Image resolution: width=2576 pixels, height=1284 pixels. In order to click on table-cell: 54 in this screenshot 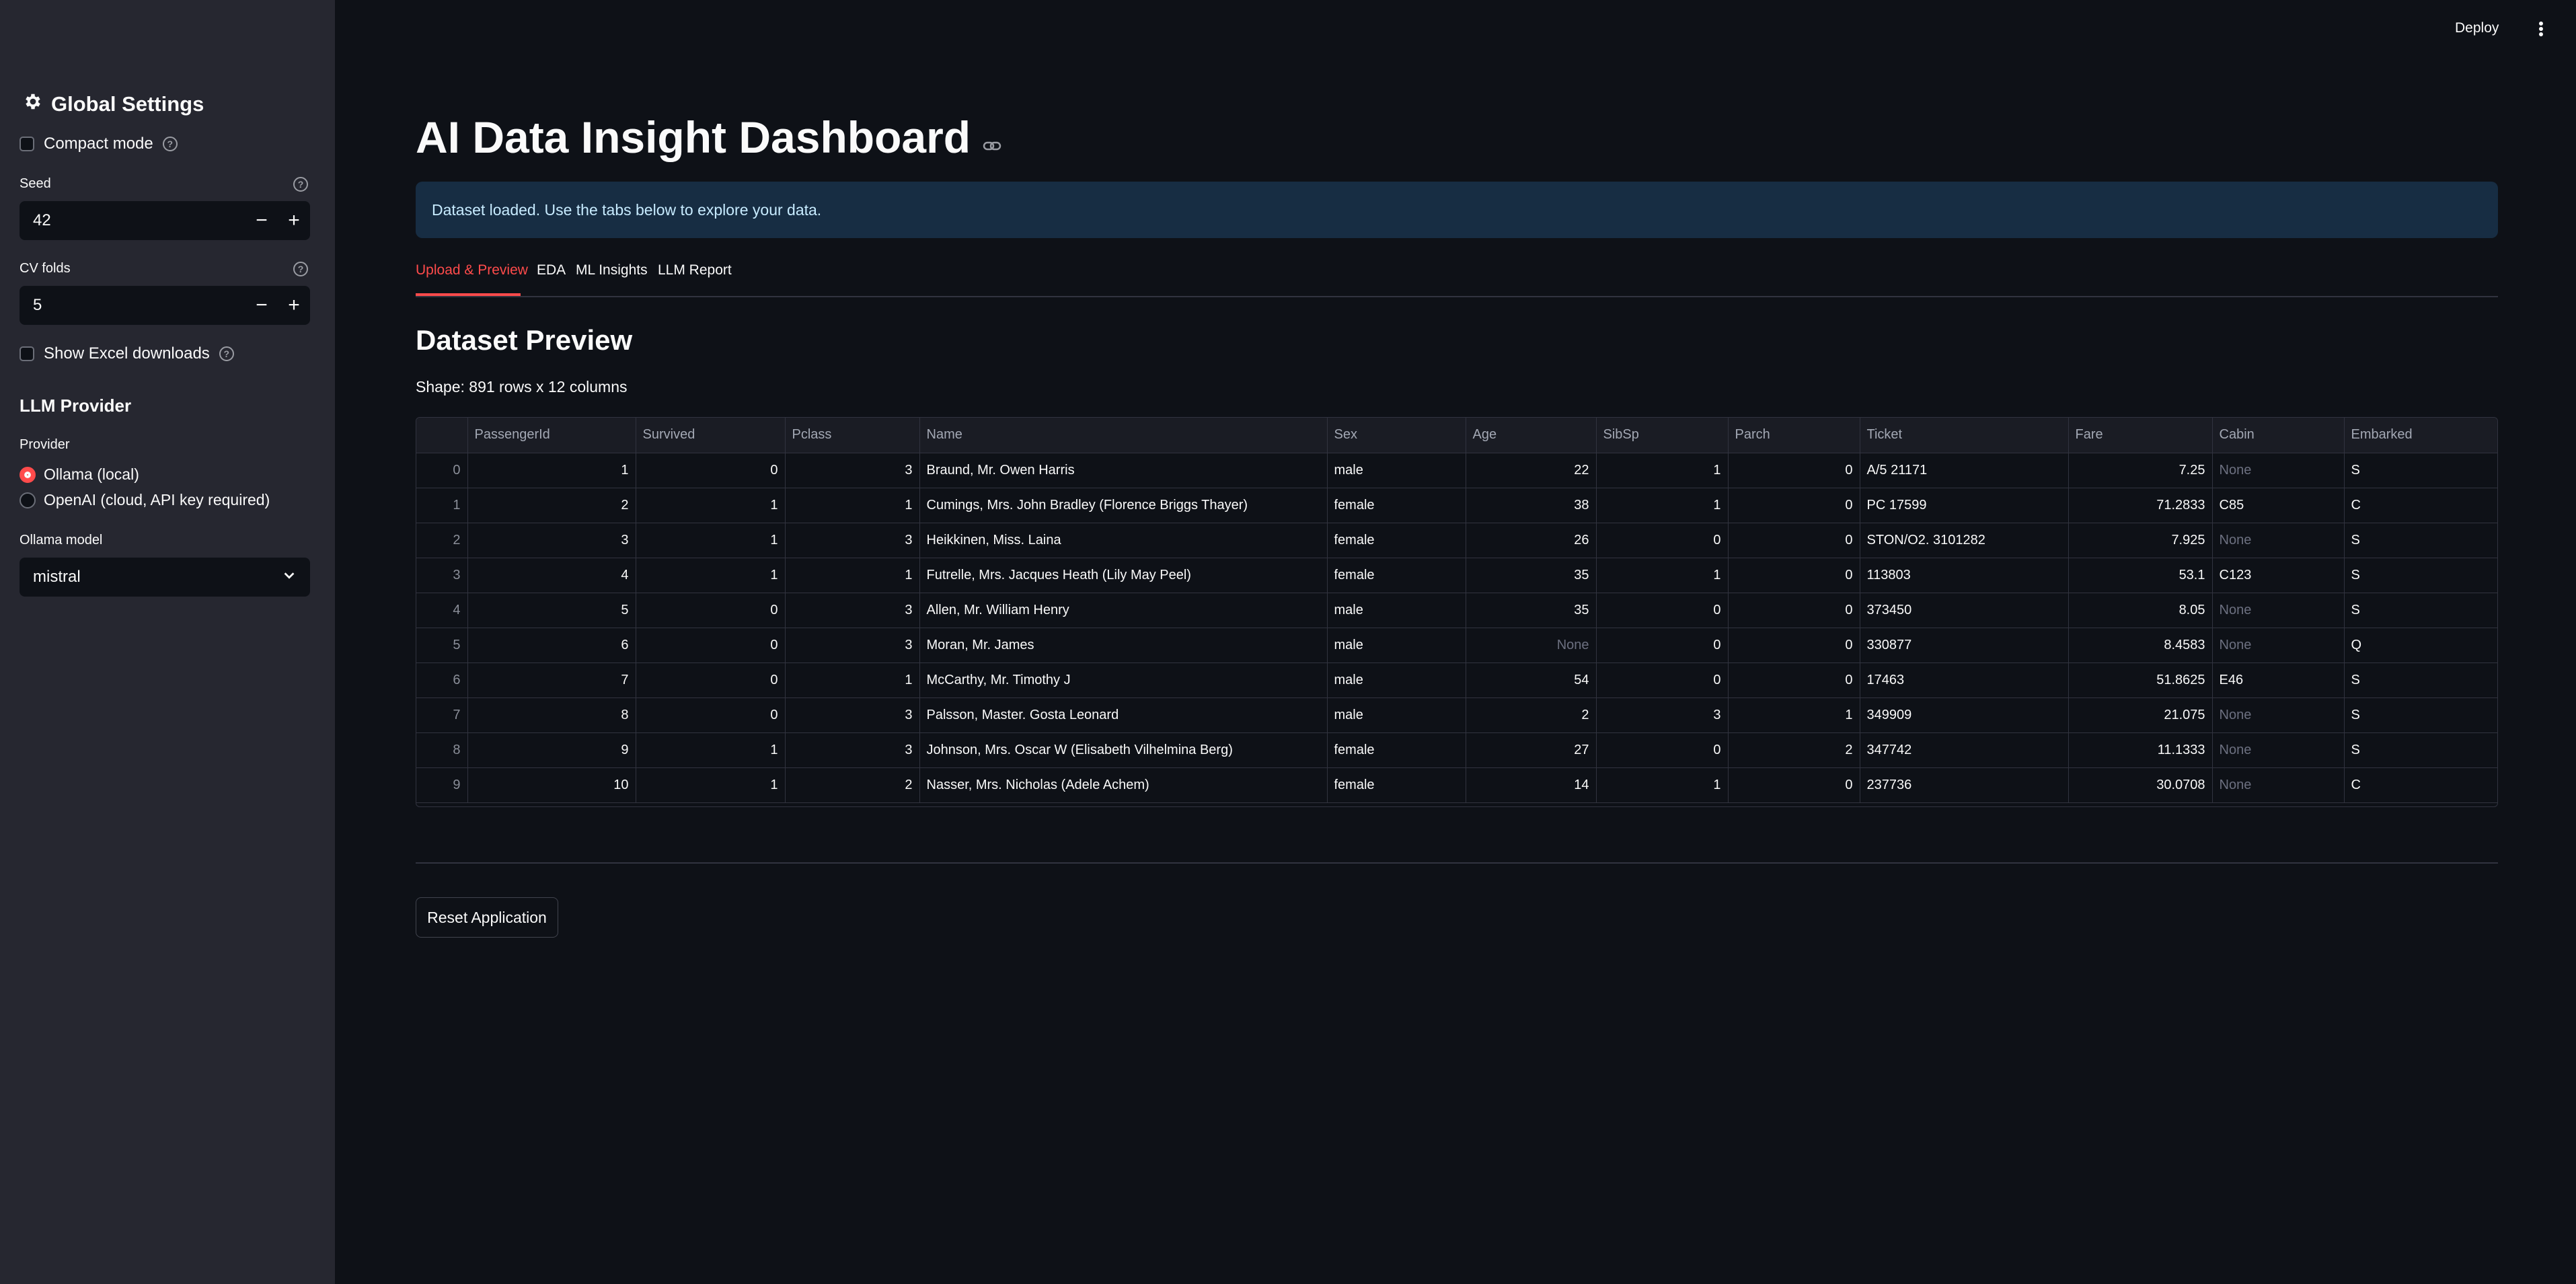, I will do `click(1531, 680)`.